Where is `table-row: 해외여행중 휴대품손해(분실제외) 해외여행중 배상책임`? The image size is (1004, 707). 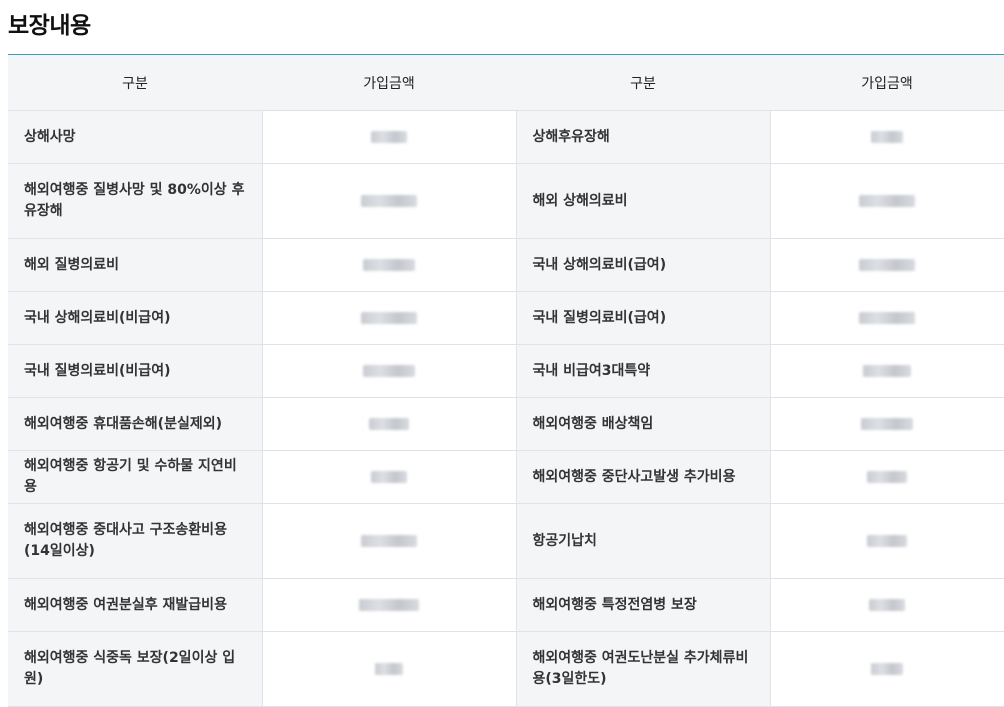
table-row: 해외여행중 휴대품손해(분실제외) 해외여행중 배상책임 is located at coordinates (506, 424).